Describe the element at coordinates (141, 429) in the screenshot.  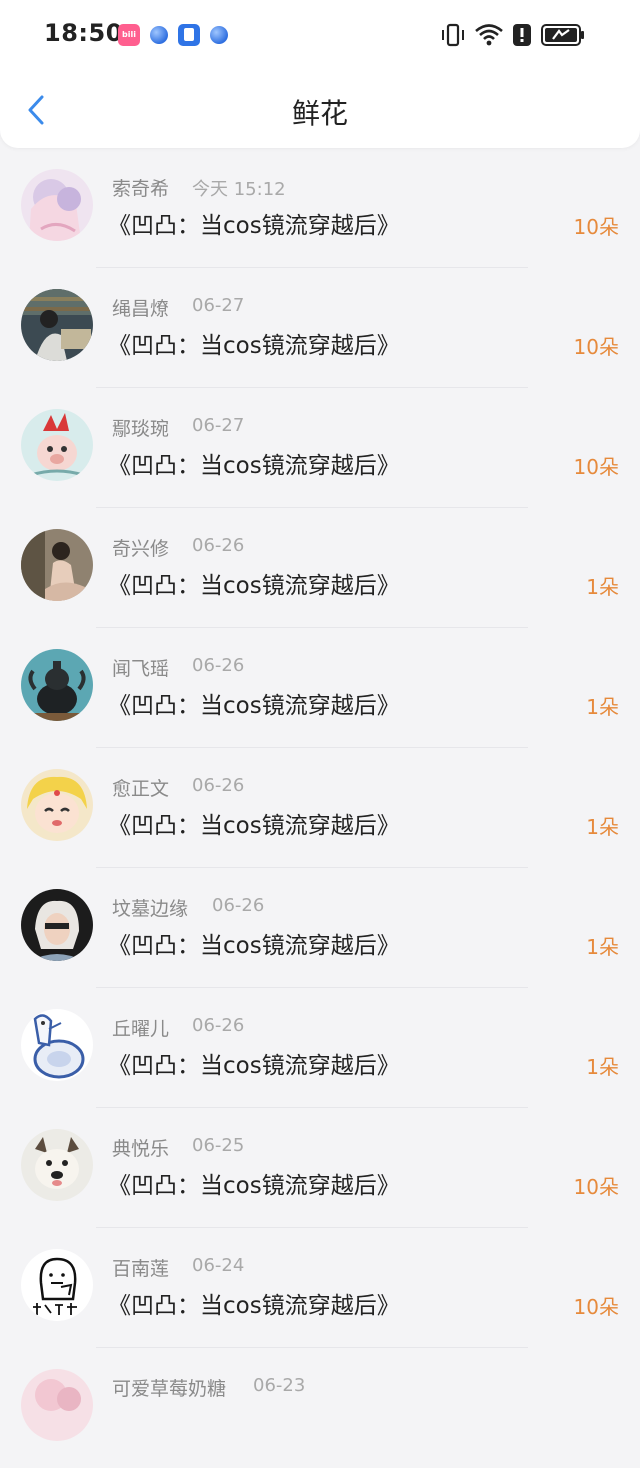
I see `user-name: 鄢琰琬` at that location.